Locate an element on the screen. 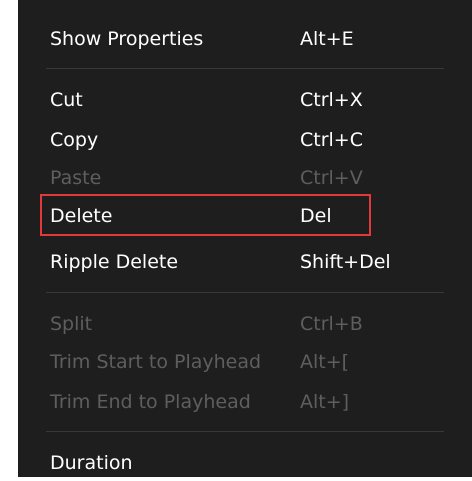 Image resolution: width=472 pixels, height=481 pixels. menu-item-duration: Duration is located at coordinates (245, 463).